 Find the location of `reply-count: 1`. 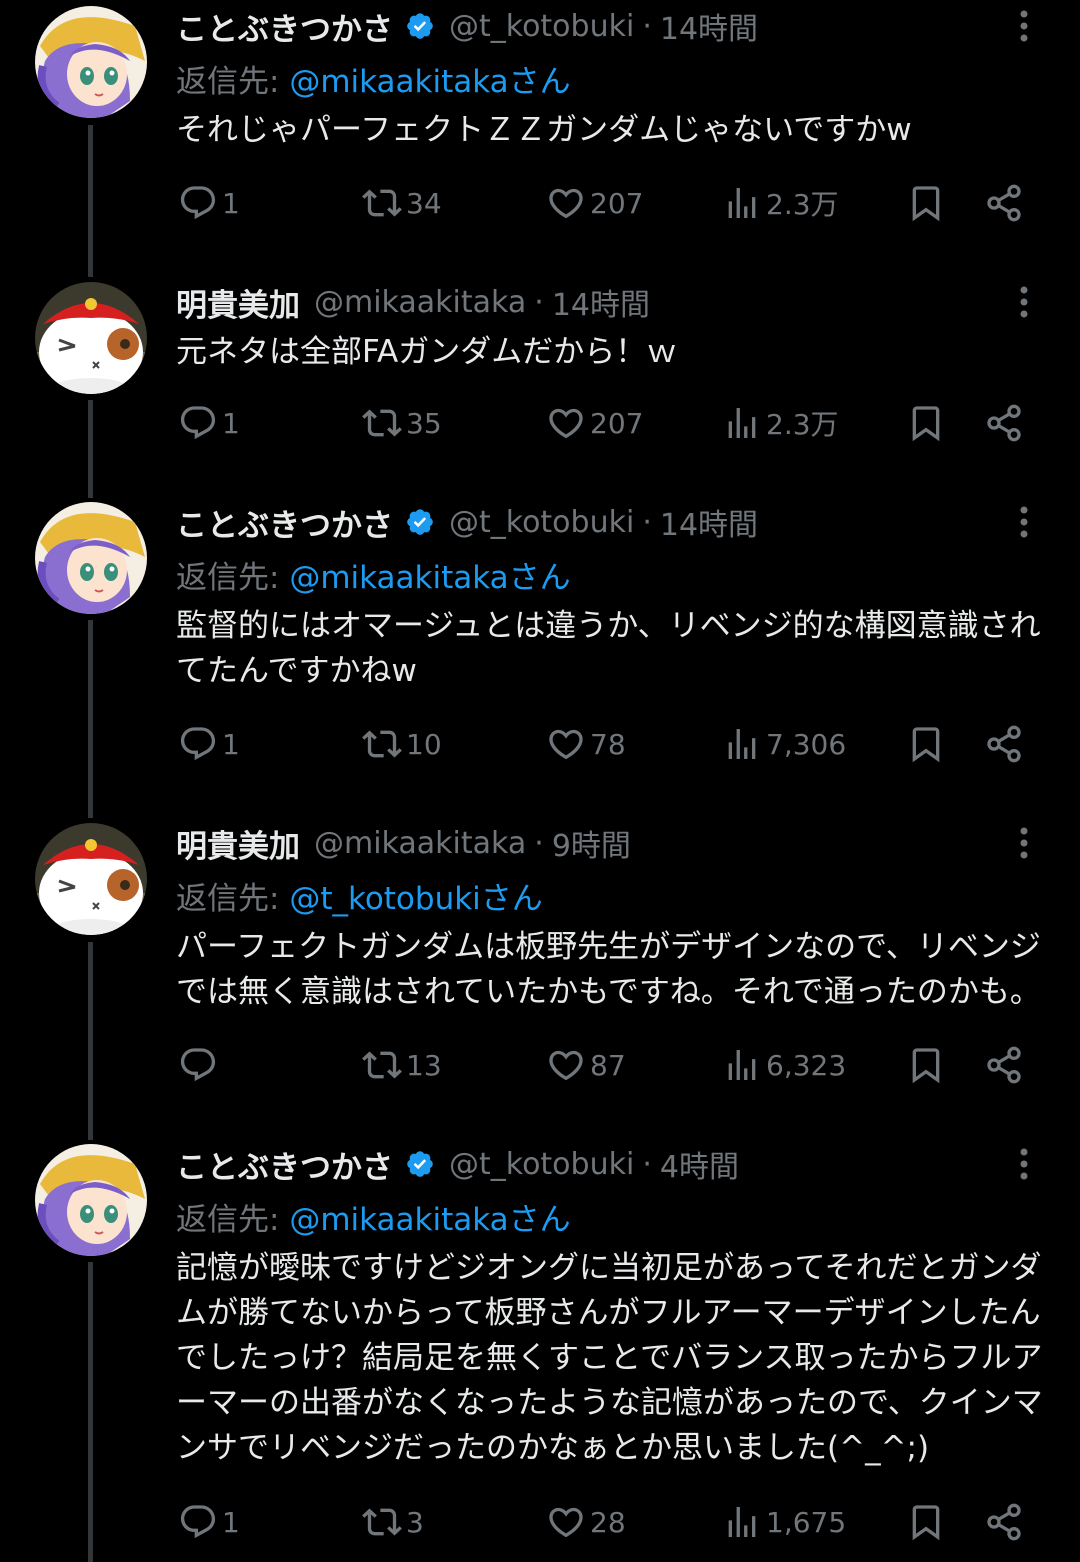

reply-count: 1 is located at coordinates (231, 744).